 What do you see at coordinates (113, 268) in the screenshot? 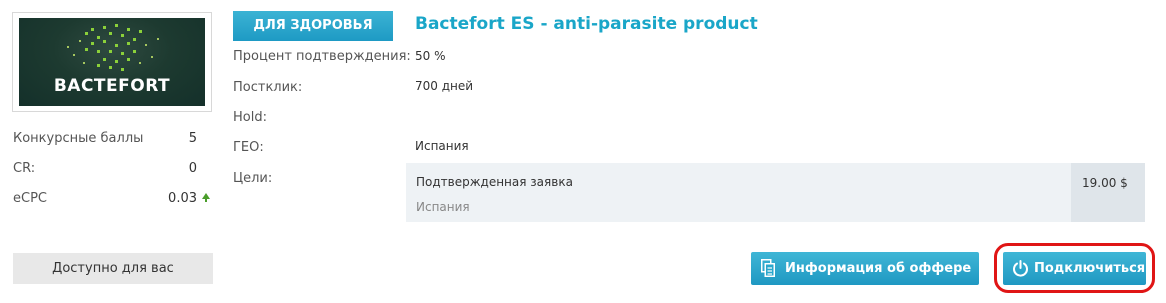
I see `availability-status: Доступно для вас` at bounding box center [113, 268].